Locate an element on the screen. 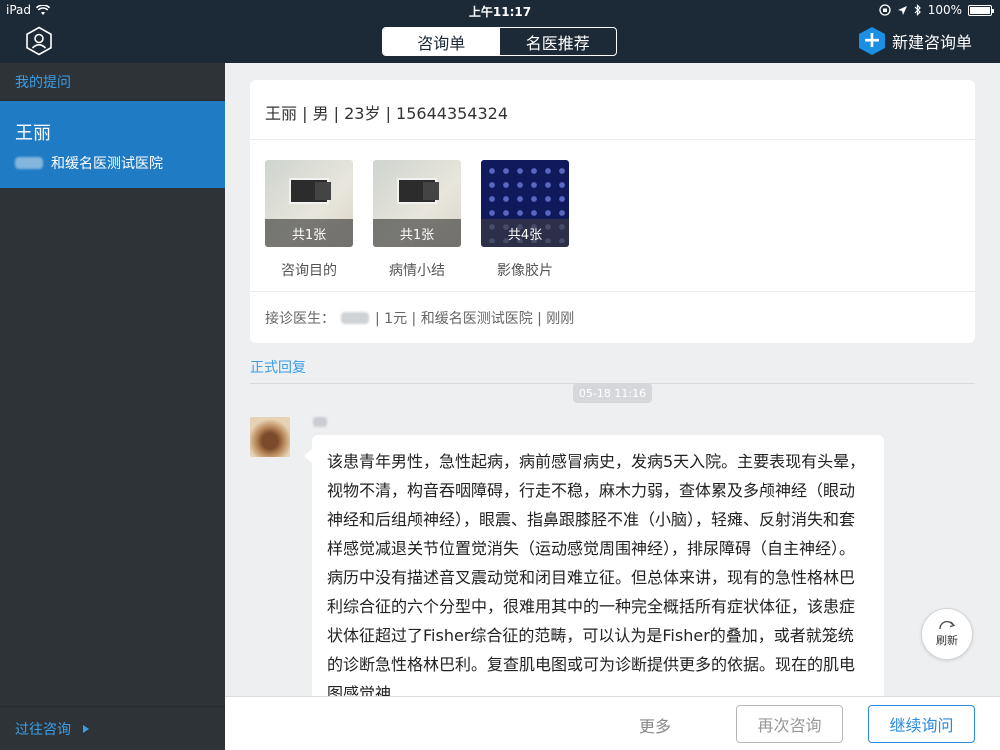 Image resolution: width=1000 pixels, height=750 pixels. tab-consult-form: 咨询单 is located at coordinates (441, 41).